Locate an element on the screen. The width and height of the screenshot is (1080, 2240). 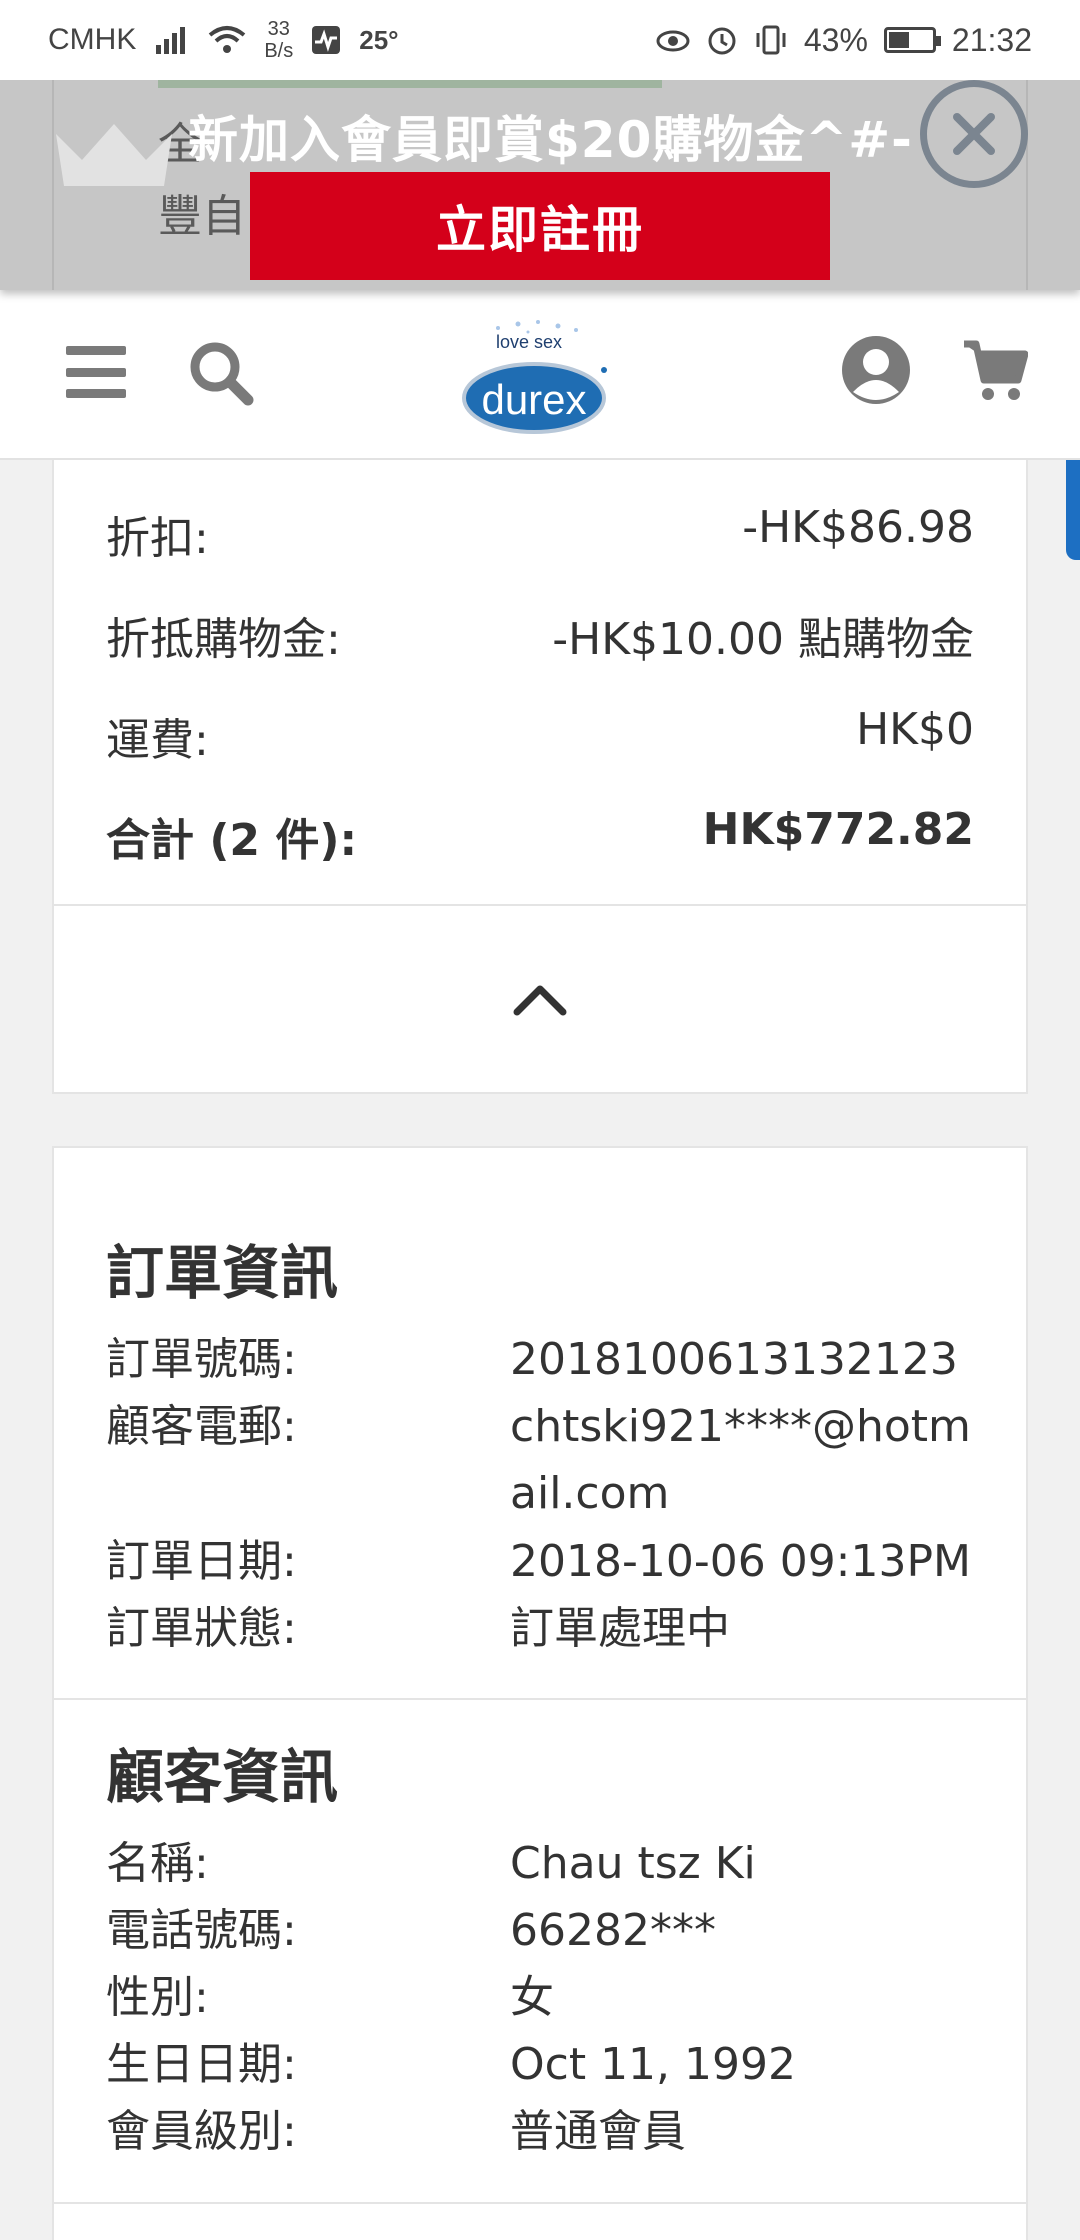
chevron-up-icon is located at coordinates (540, 999).